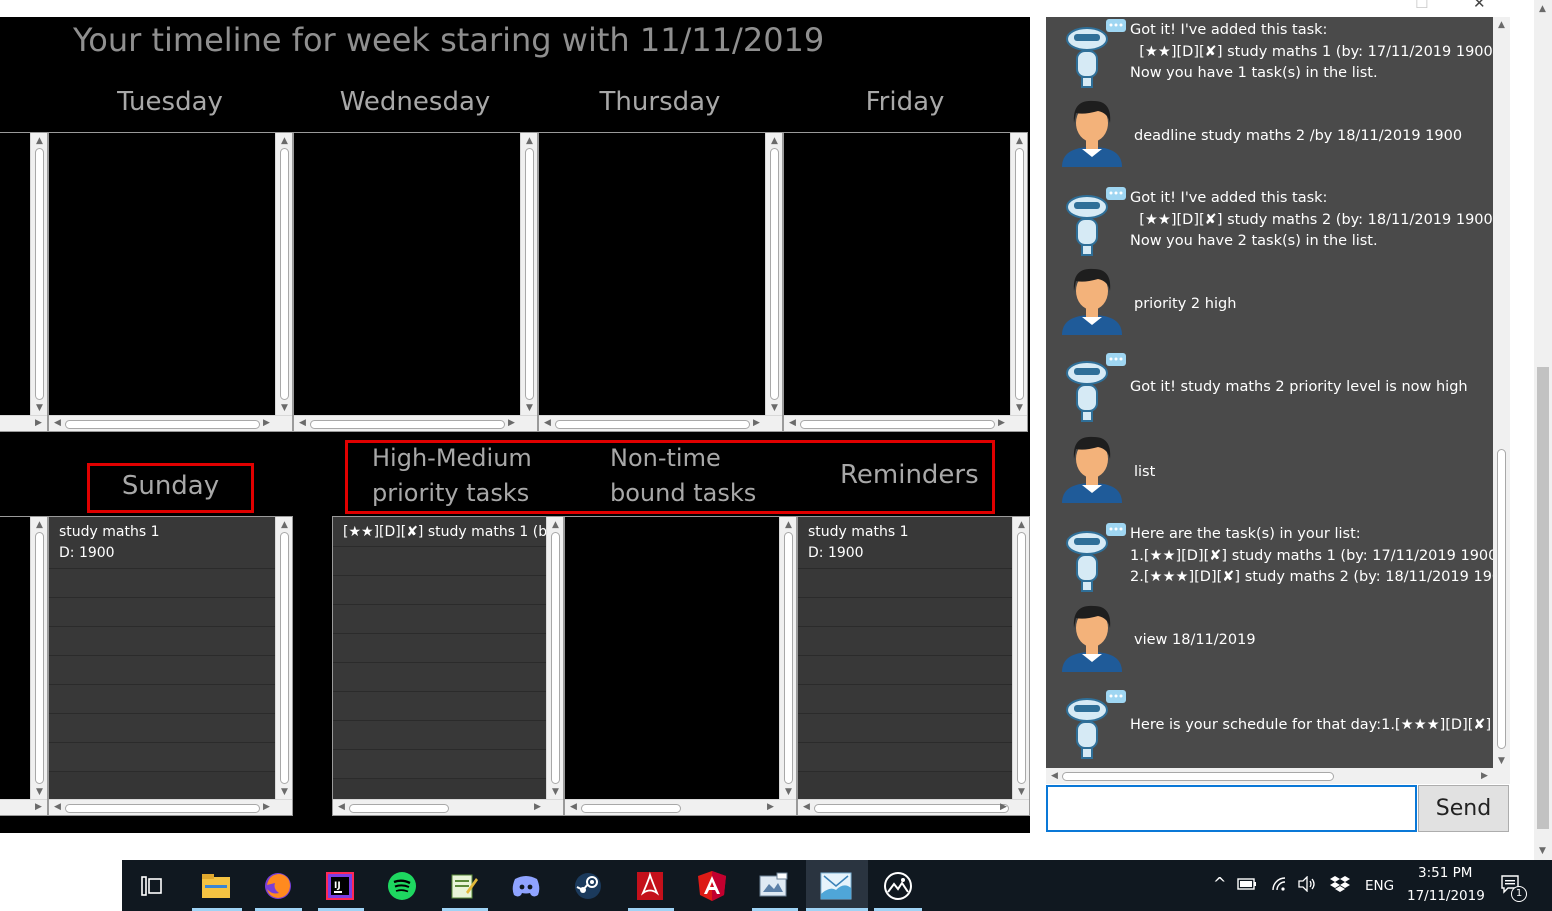  Describe the element at coordinates (588, 886) in the screenshot. I see `steam-icon` at that location.